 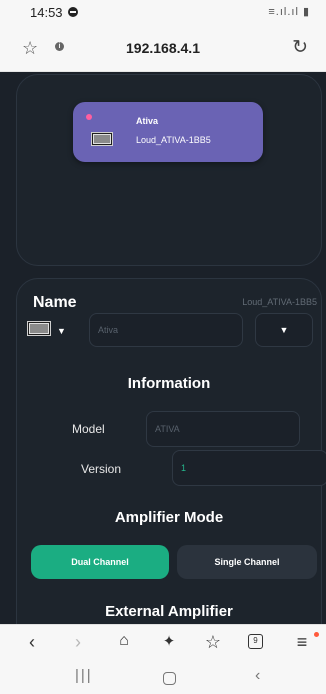 What do you see at coordinates (169, 678) in the screenshot?
I see `system-home-icon` at bounding box center [169, 678].